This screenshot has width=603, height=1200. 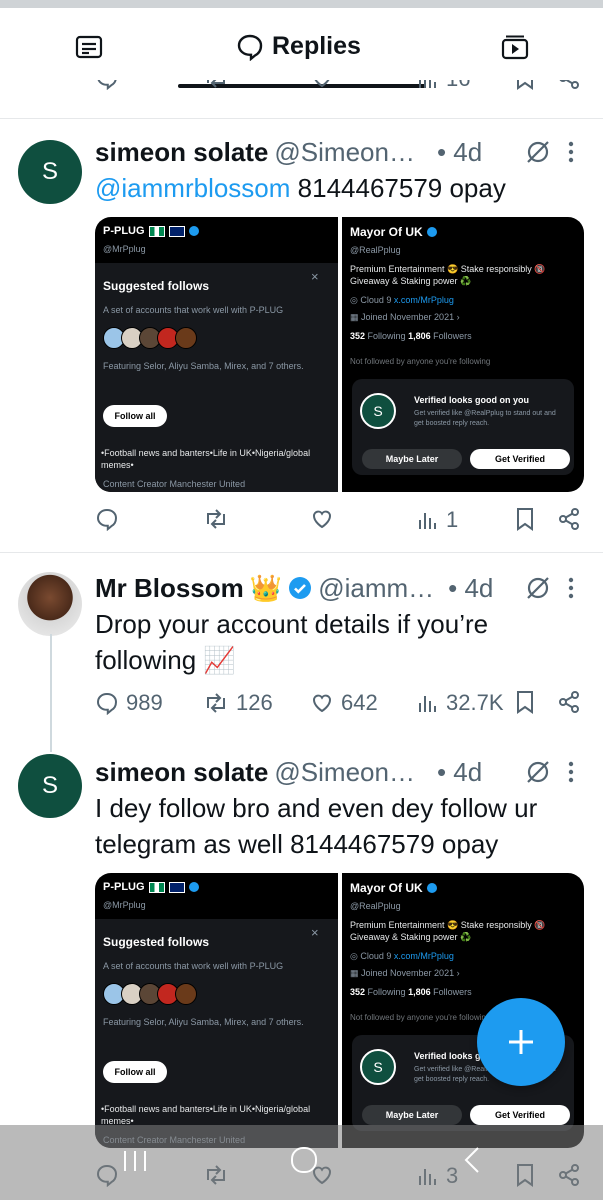 What do you see at coordinates (412, 1115) in the screenshot?
I see `maybe-later-button: Maybe Later` at bounding box center [412, 1115].